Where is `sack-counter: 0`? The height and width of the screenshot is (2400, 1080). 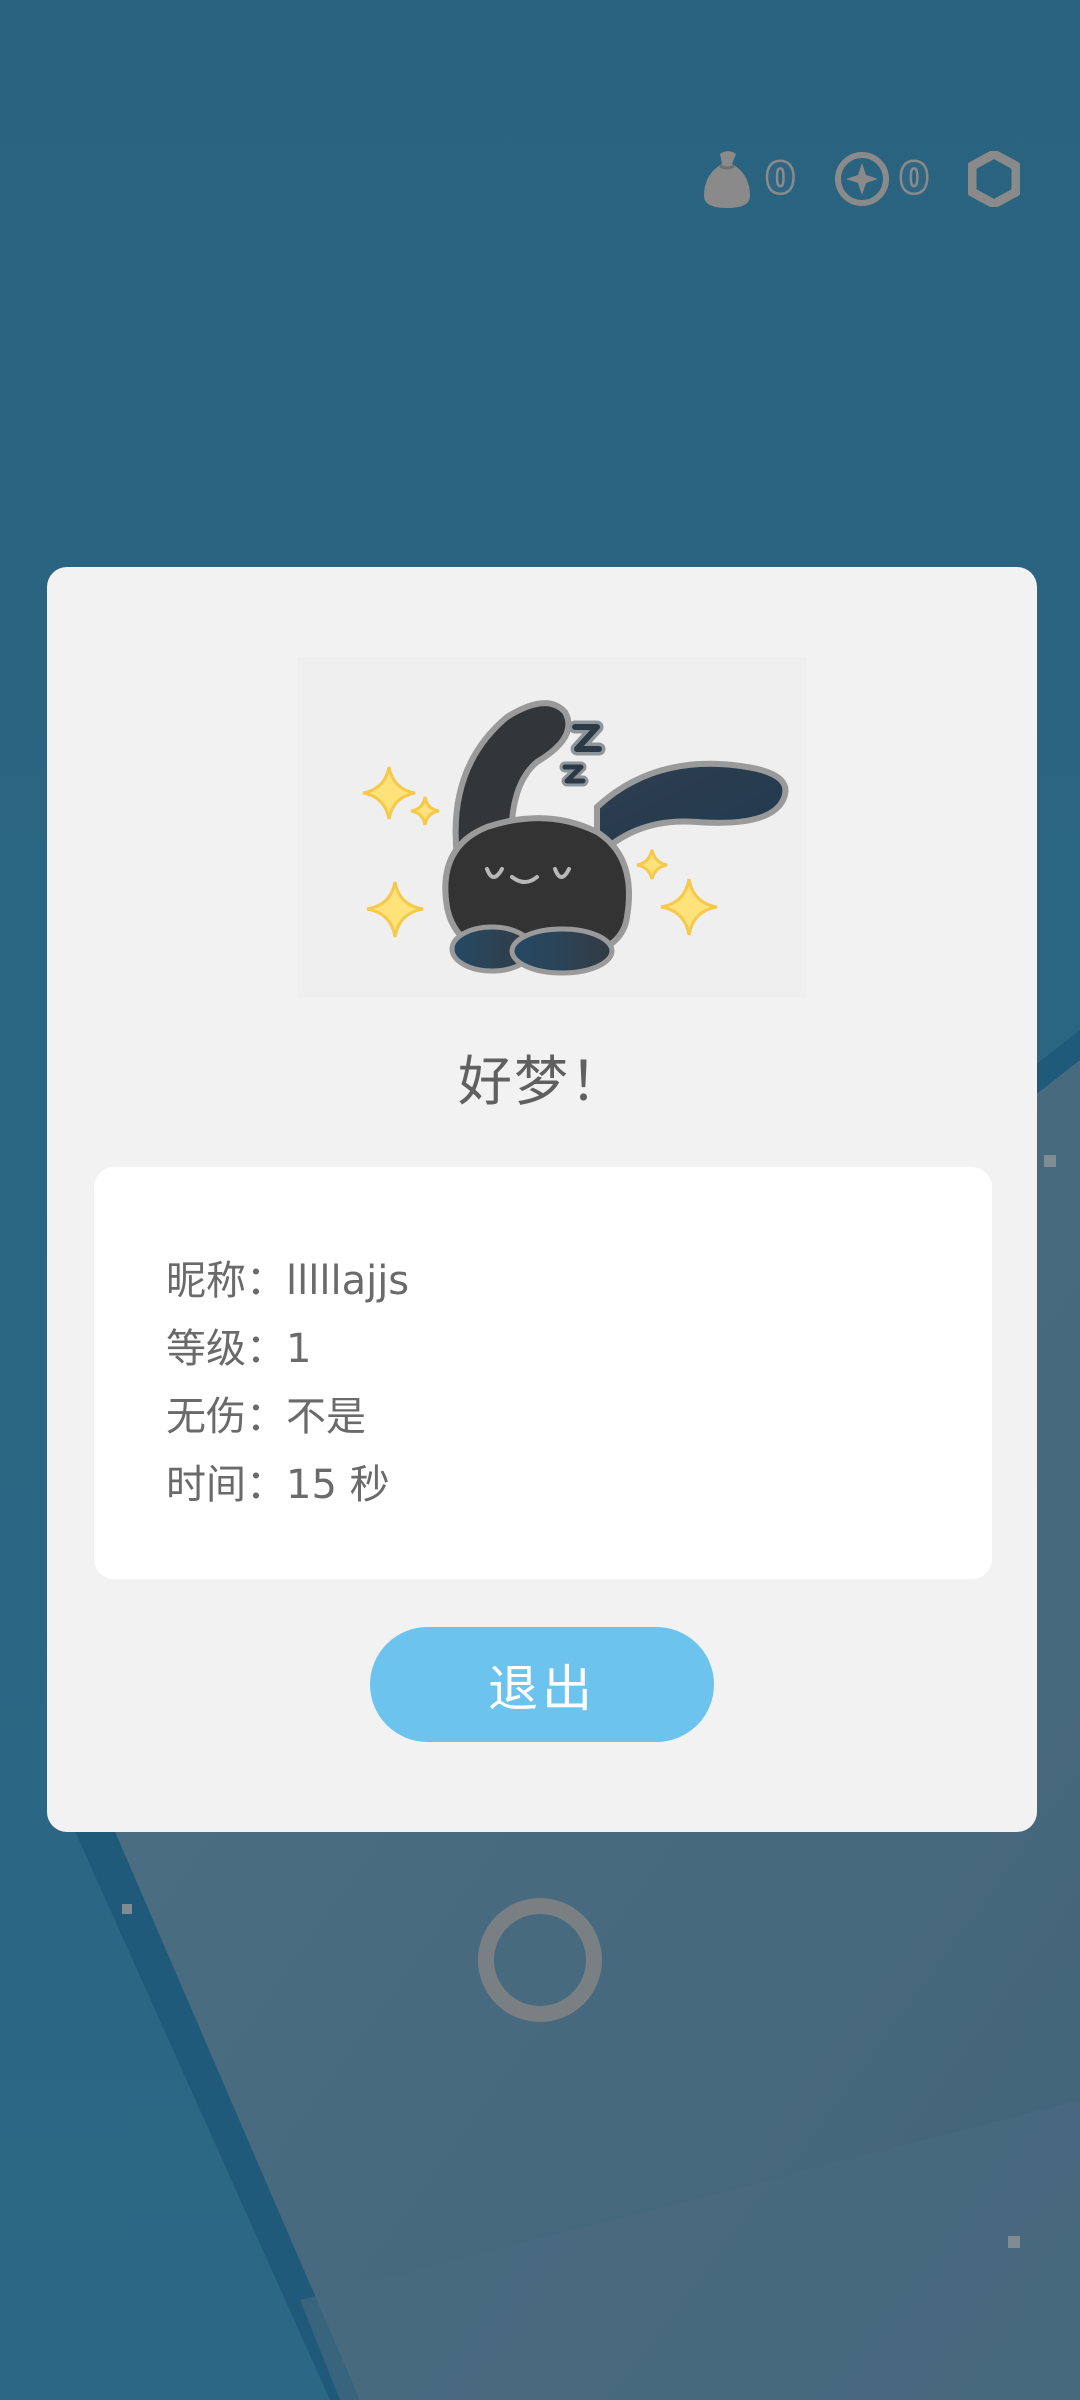
sack-counter: 0 is located at coordinates (747, 179).